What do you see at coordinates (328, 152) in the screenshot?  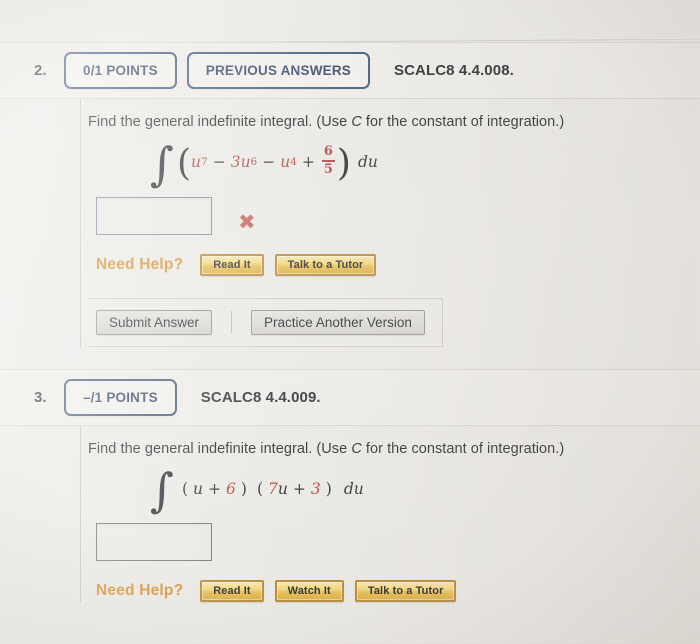 I see `fraction-numerator: 6` at bounding box center [328, 152].